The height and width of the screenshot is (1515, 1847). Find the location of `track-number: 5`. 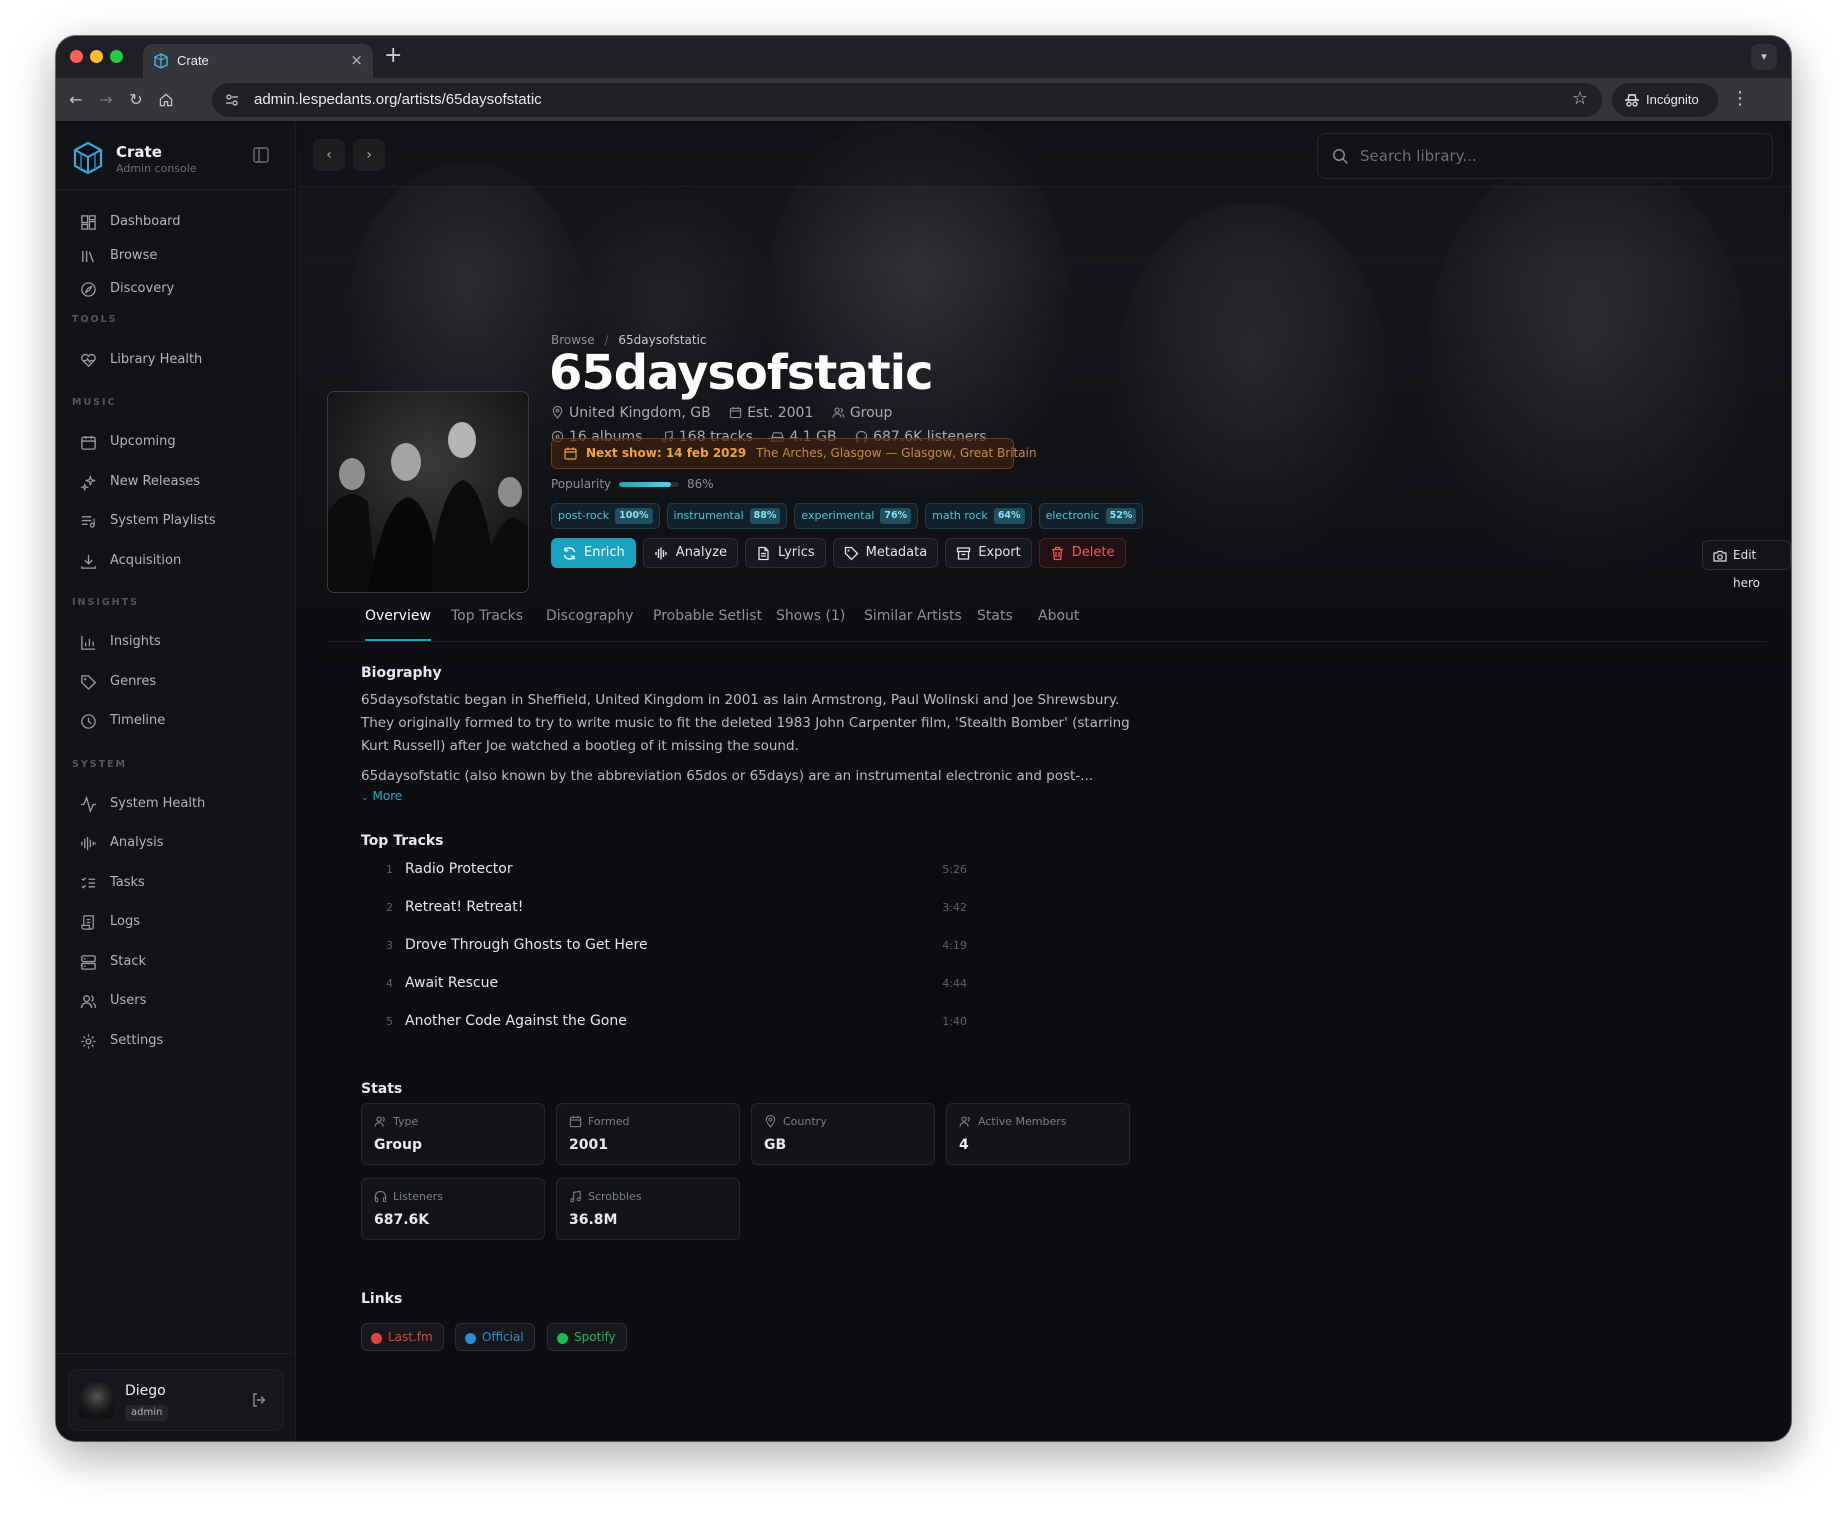

track-number: 5 is located at coordinates (389, 1021).